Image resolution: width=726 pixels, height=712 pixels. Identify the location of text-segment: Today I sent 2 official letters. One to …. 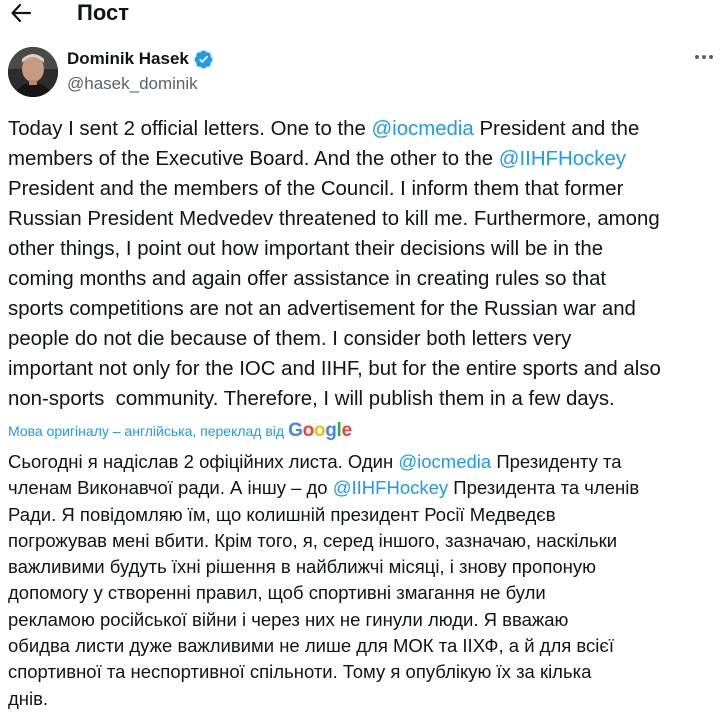
(190, 129).